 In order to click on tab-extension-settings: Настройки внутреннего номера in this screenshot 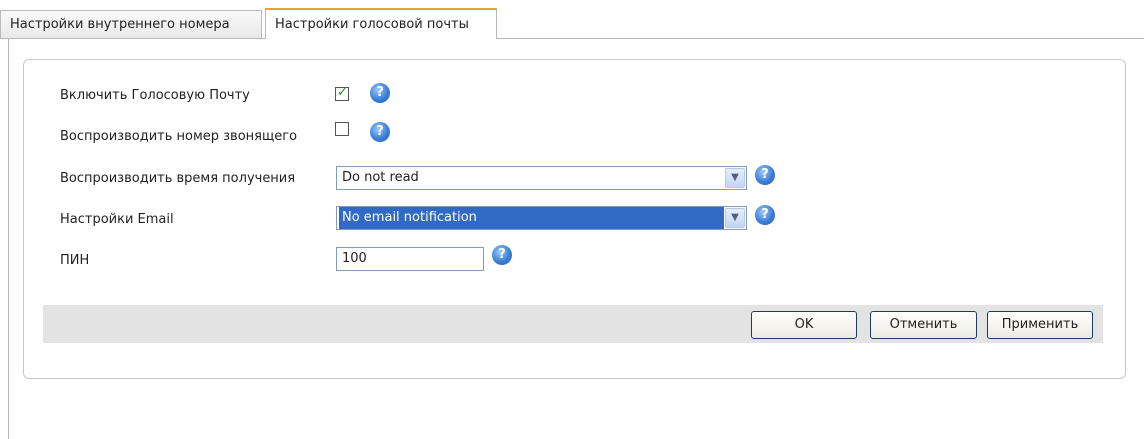, I will do `click(131, 24)`.